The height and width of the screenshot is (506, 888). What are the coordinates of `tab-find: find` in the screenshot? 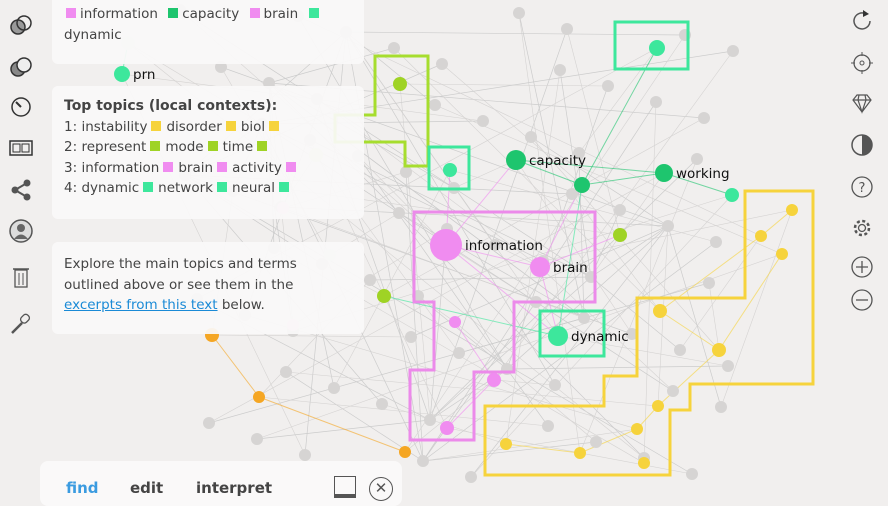 It's located at (82, 488).